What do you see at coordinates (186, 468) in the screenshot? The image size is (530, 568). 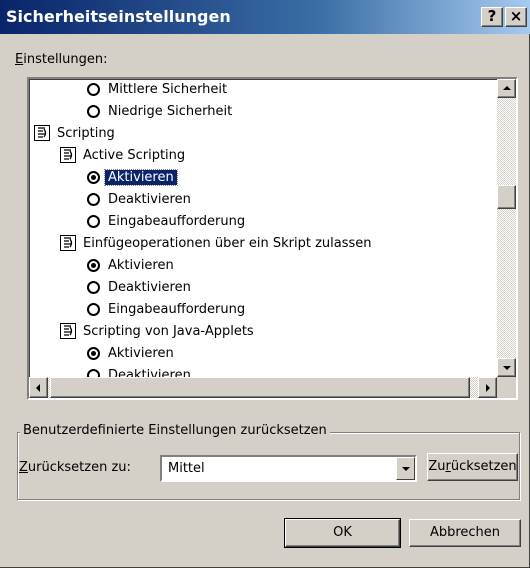 I see `reset-level-value: Mittel` at bounding box center [186, 468].